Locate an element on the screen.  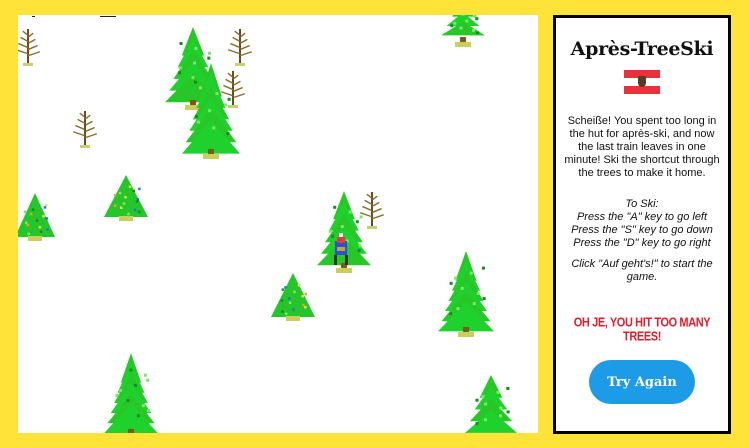
austria-flag-icon is located at coordinates (642, 82).